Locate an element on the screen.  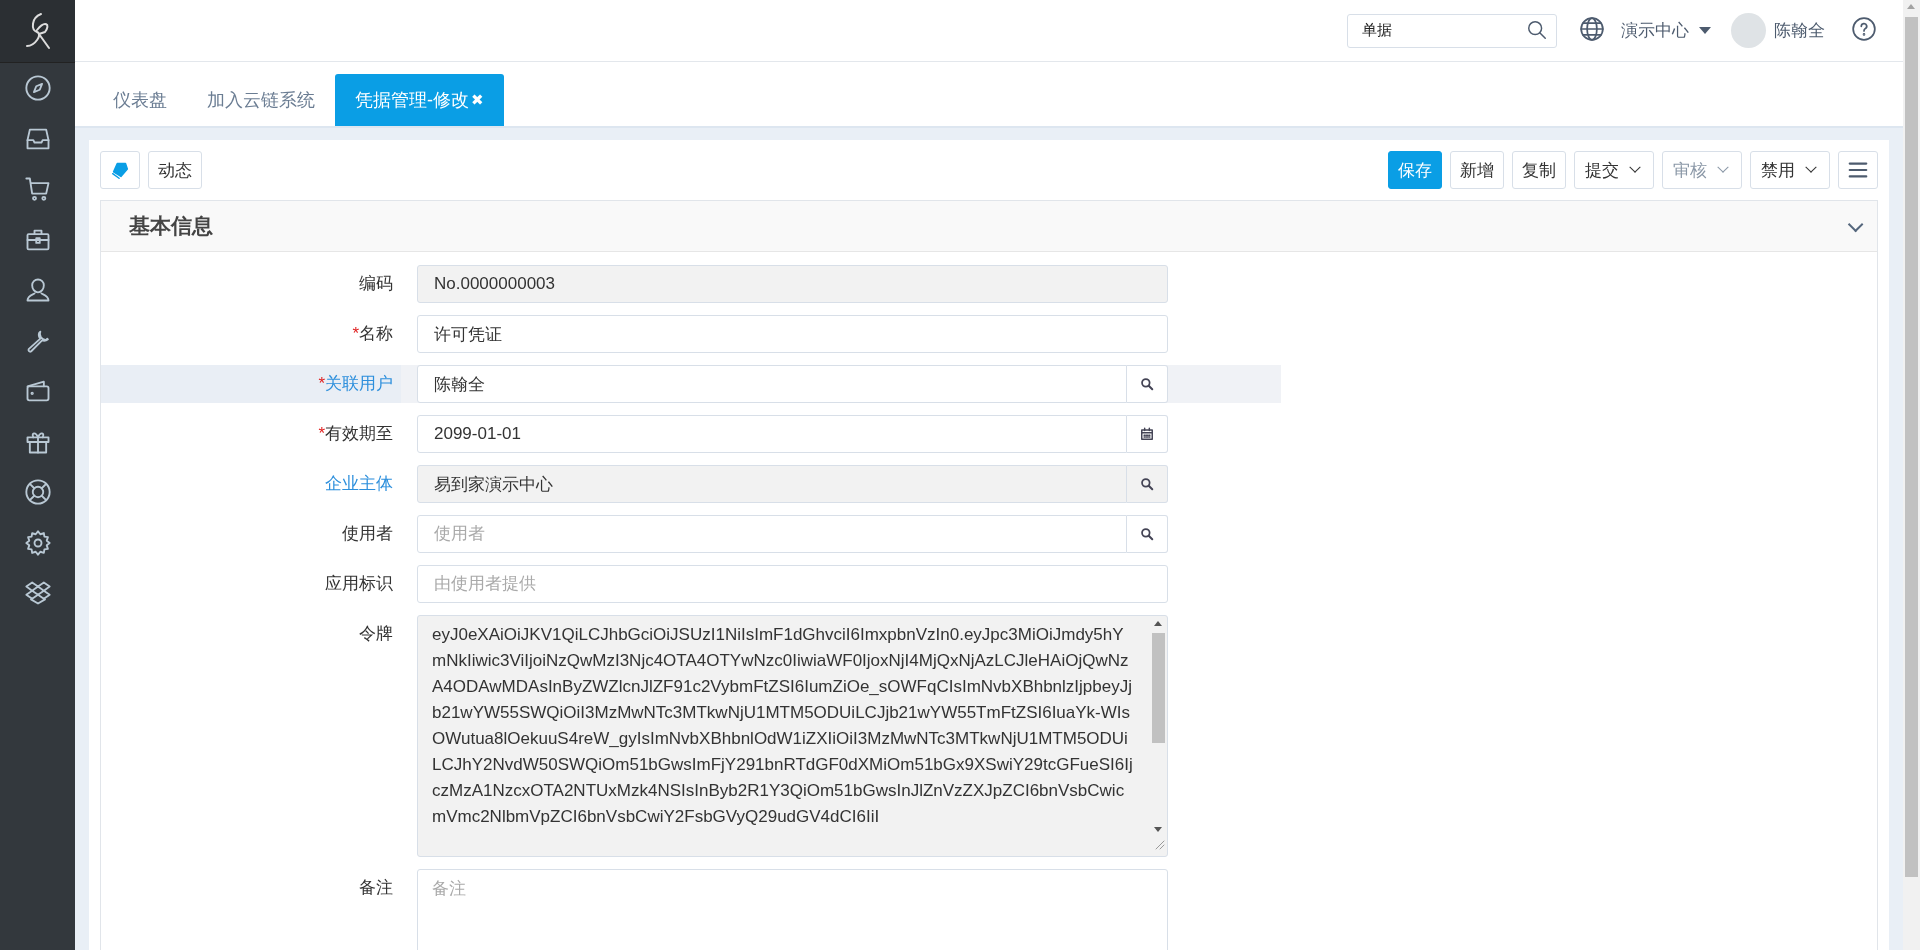
resize-grip-icon is located at coordinates (1159, 844).